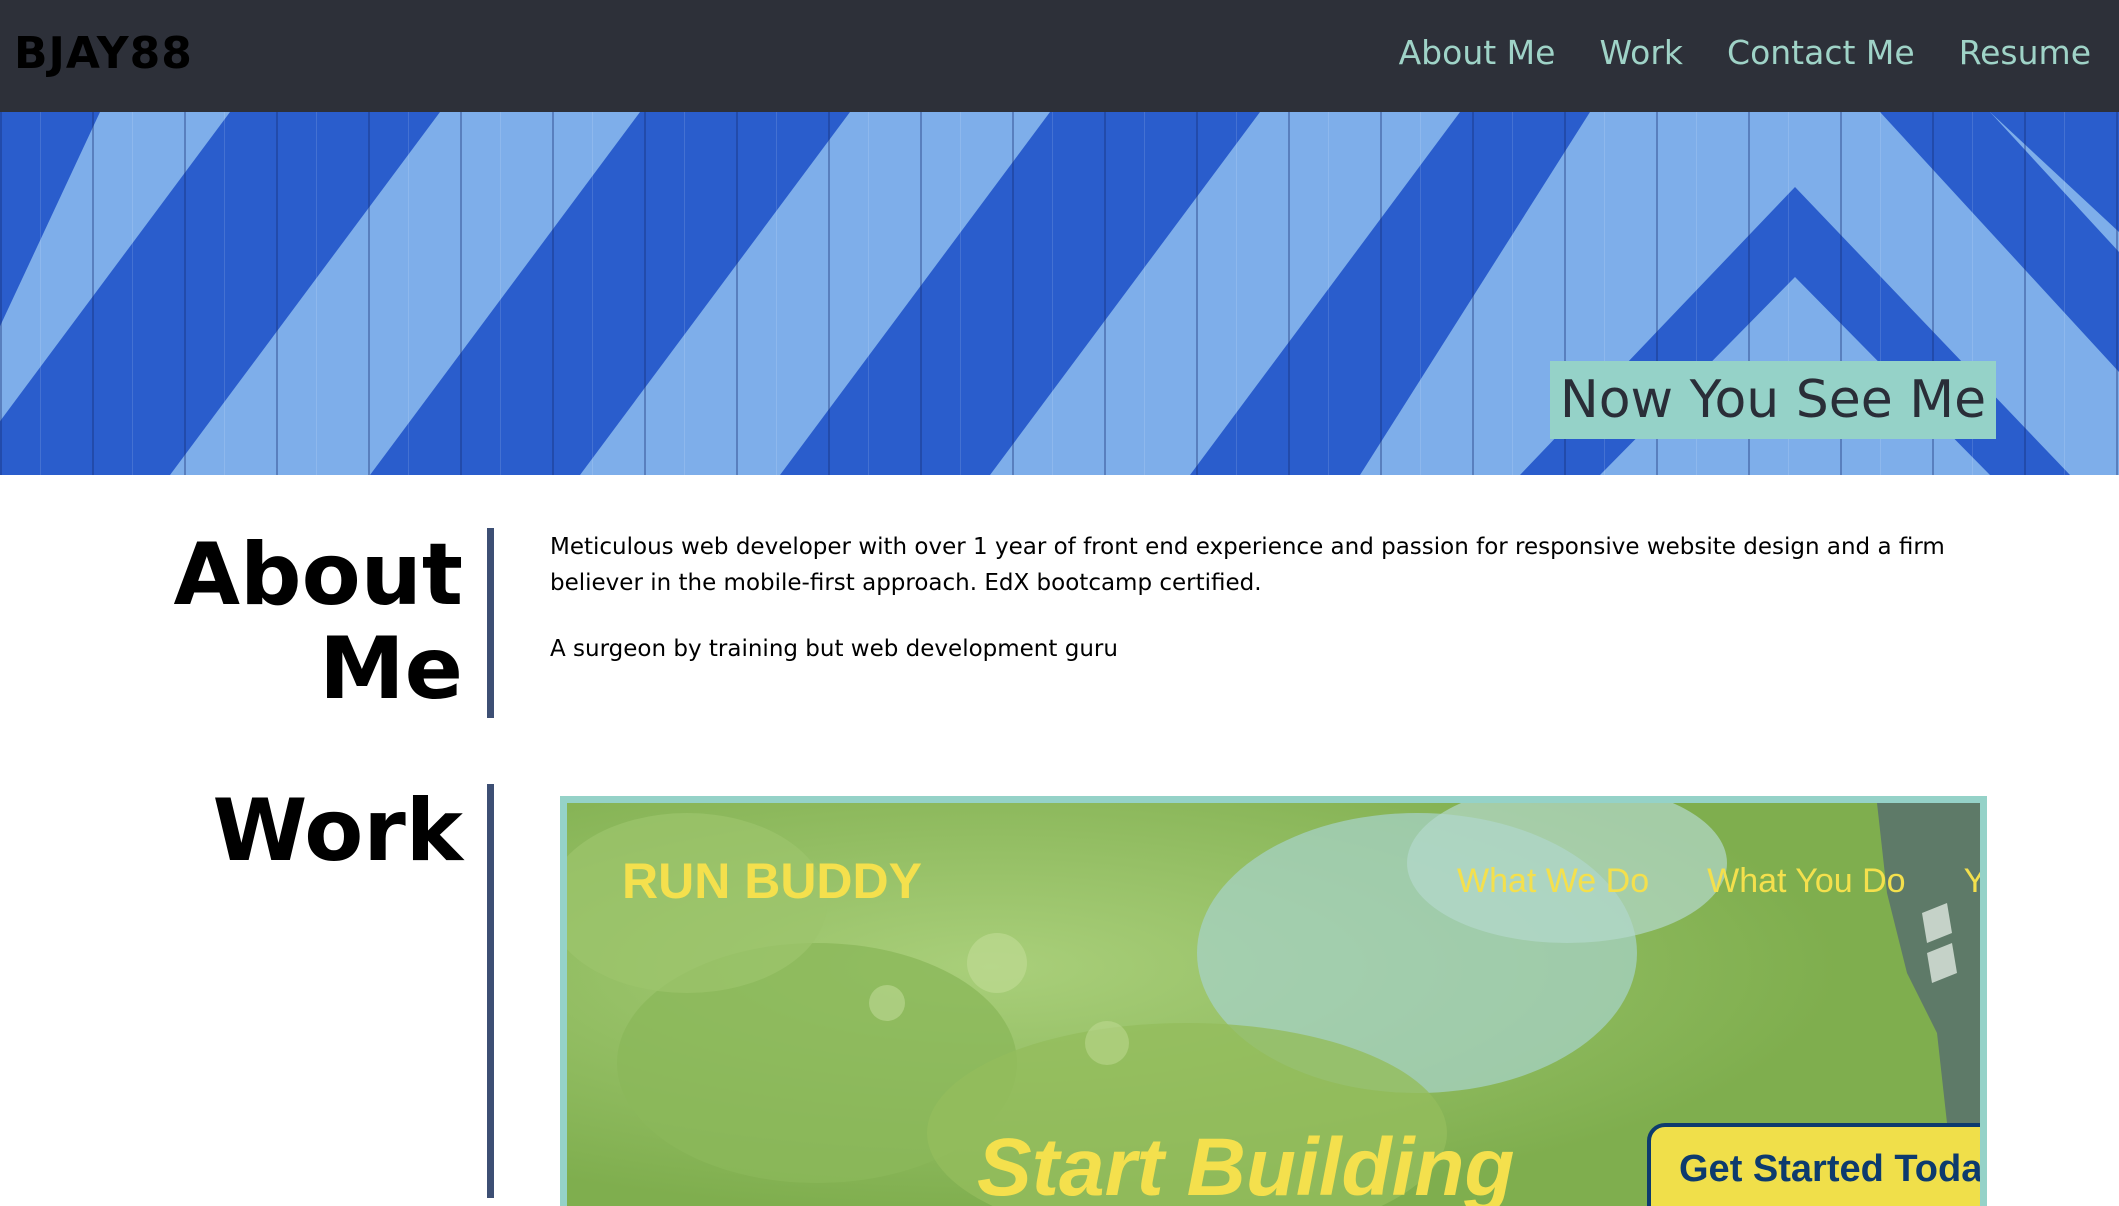 This screenshot has width=2119, height=1206. I want to click on about-heading-line2: Me, so click(391, 669).